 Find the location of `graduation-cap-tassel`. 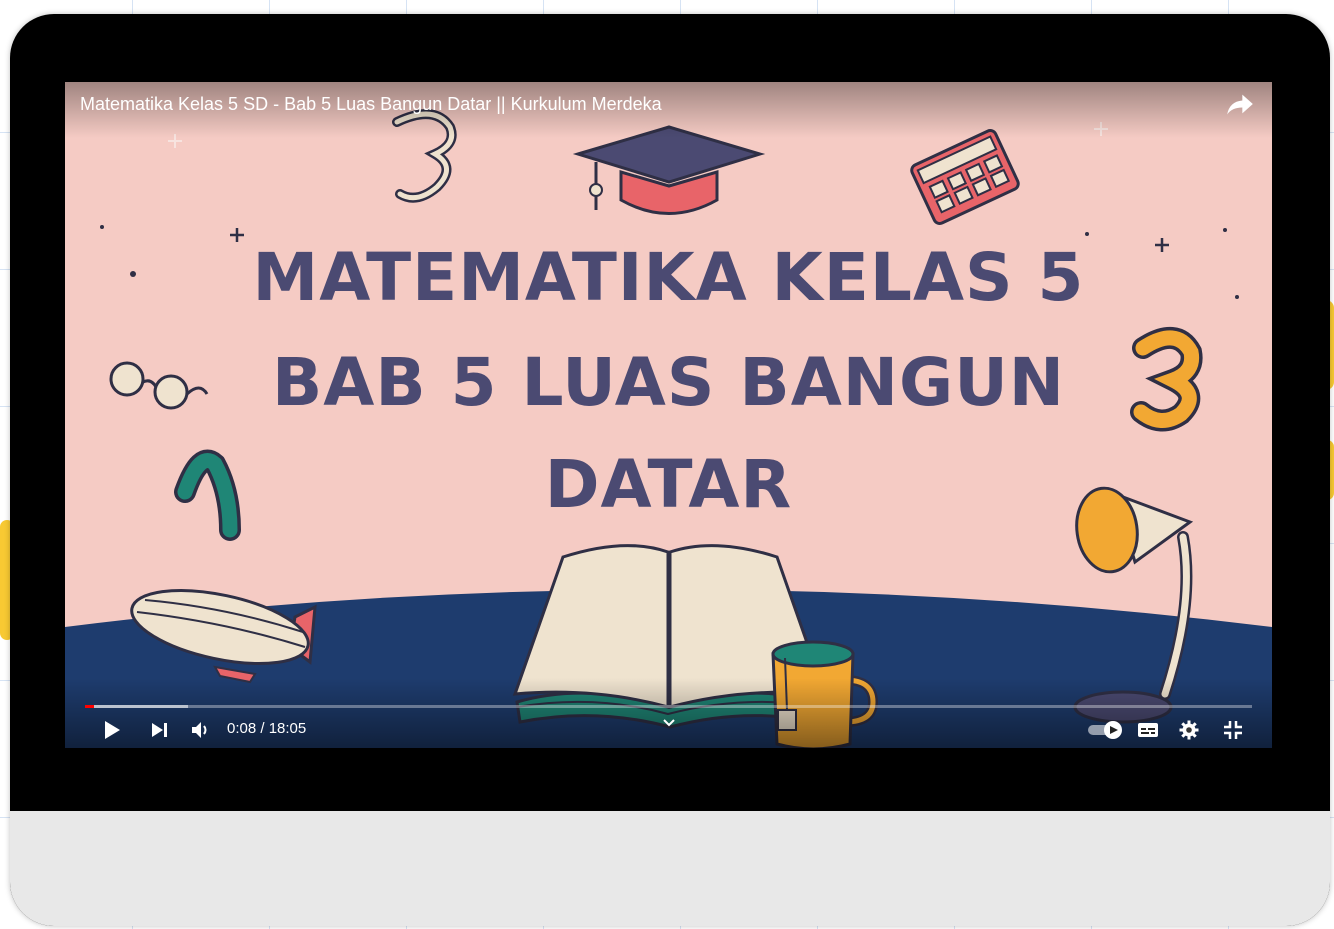

graduation-cap-tassel is located at coordinates (596, 190).